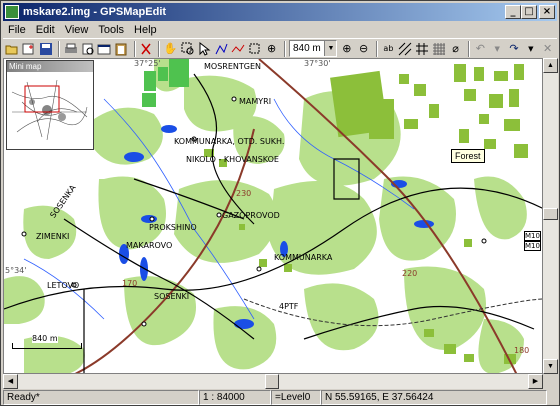 Image resolution: width=560 pixels, height=406 pixels. I want to click on horizontal-scroll-thumb, so click(272, 381).